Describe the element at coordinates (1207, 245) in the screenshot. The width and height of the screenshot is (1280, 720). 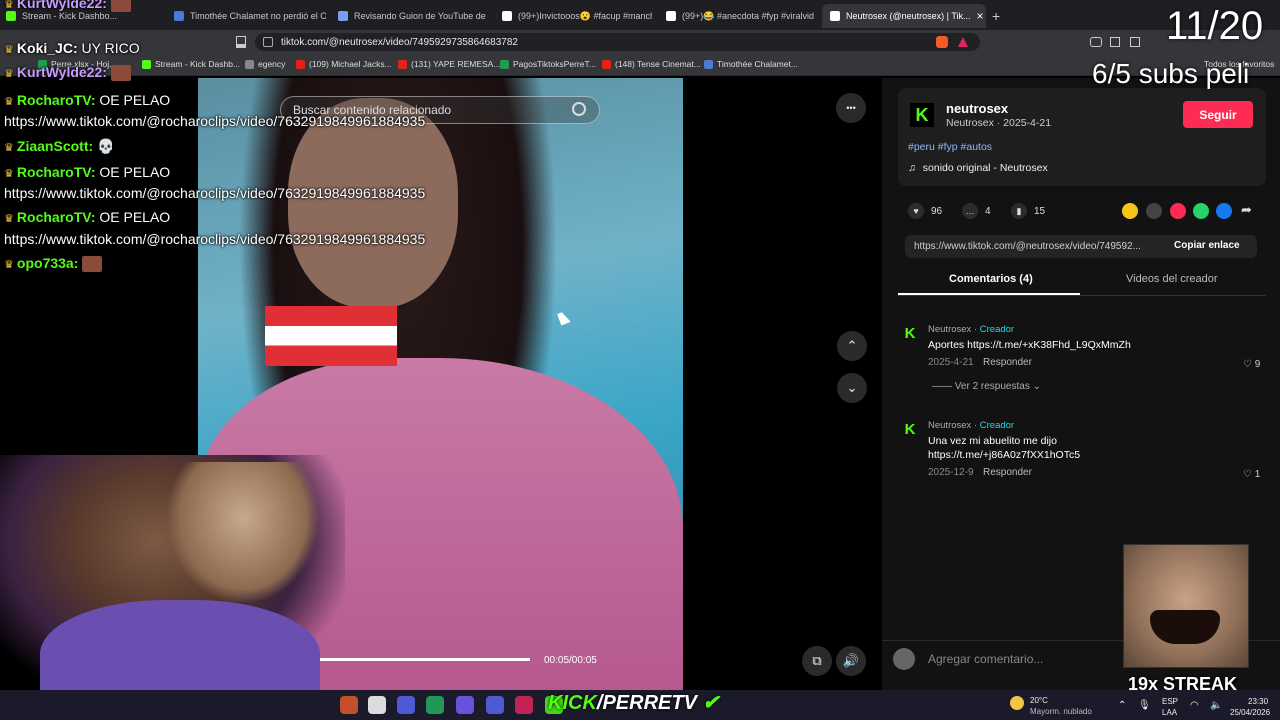
I see `copy-link-button: Copiar enlace` at that location.